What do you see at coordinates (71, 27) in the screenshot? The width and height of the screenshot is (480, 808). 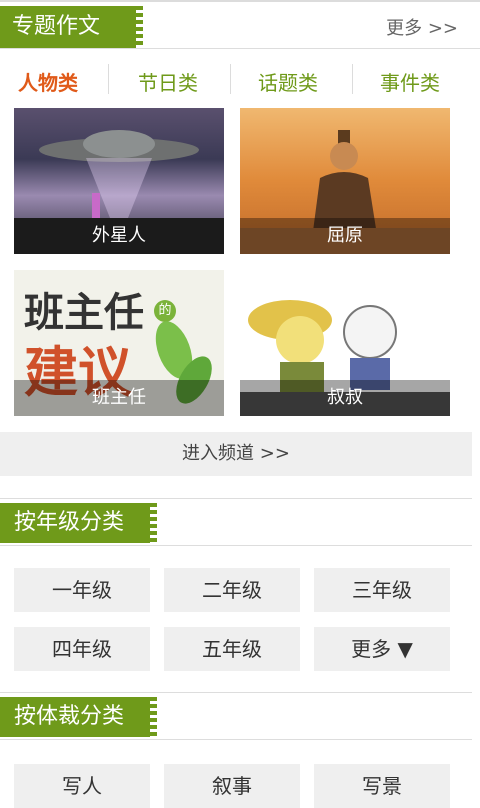 I see `topic-title: 专题作文` at bounding box center [71, 27].